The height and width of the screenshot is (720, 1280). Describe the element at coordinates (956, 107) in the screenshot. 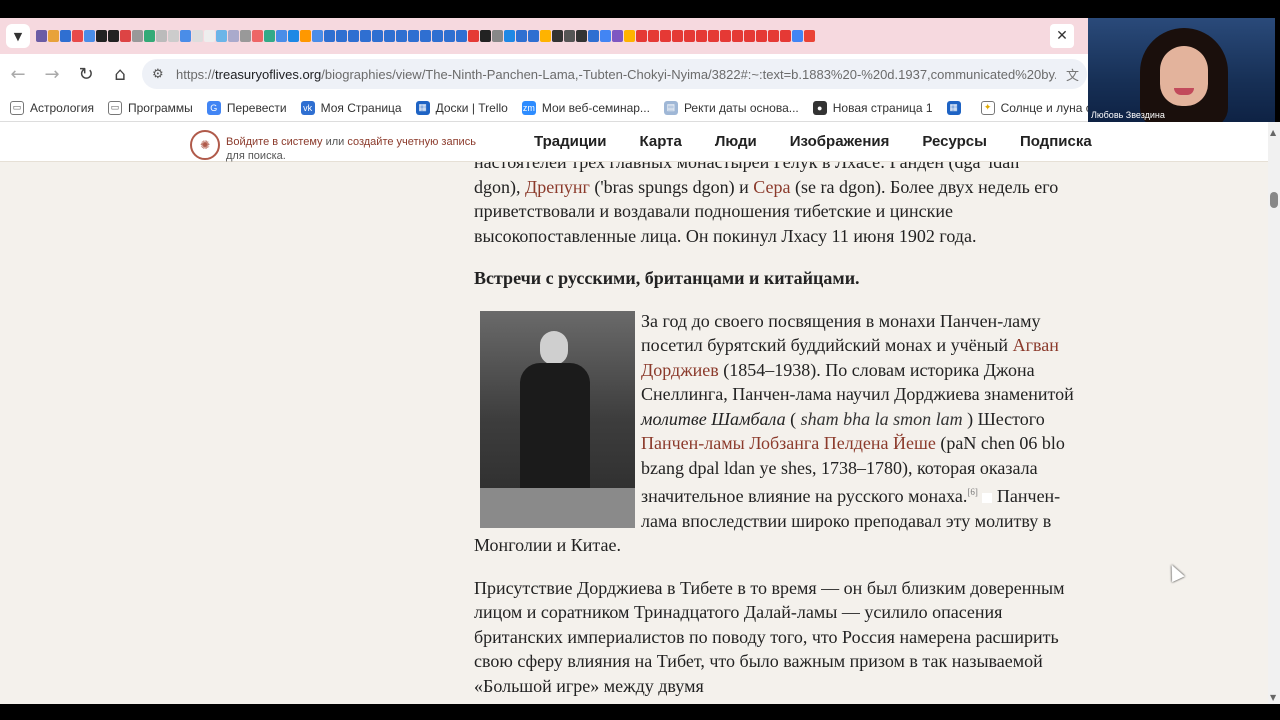

I see `bookmark-item: ▦` at that location.